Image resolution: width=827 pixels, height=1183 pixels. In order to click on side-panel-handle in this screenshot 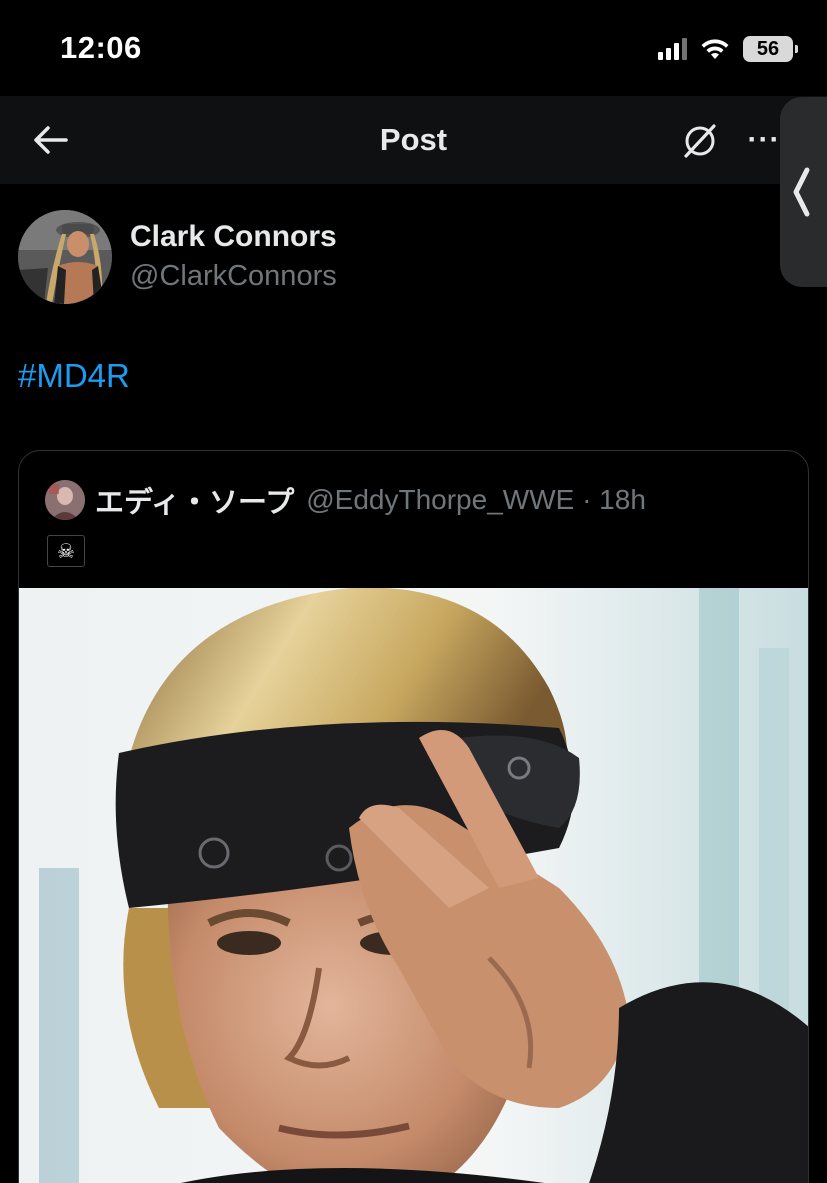, I will do `click(803, 192)`.